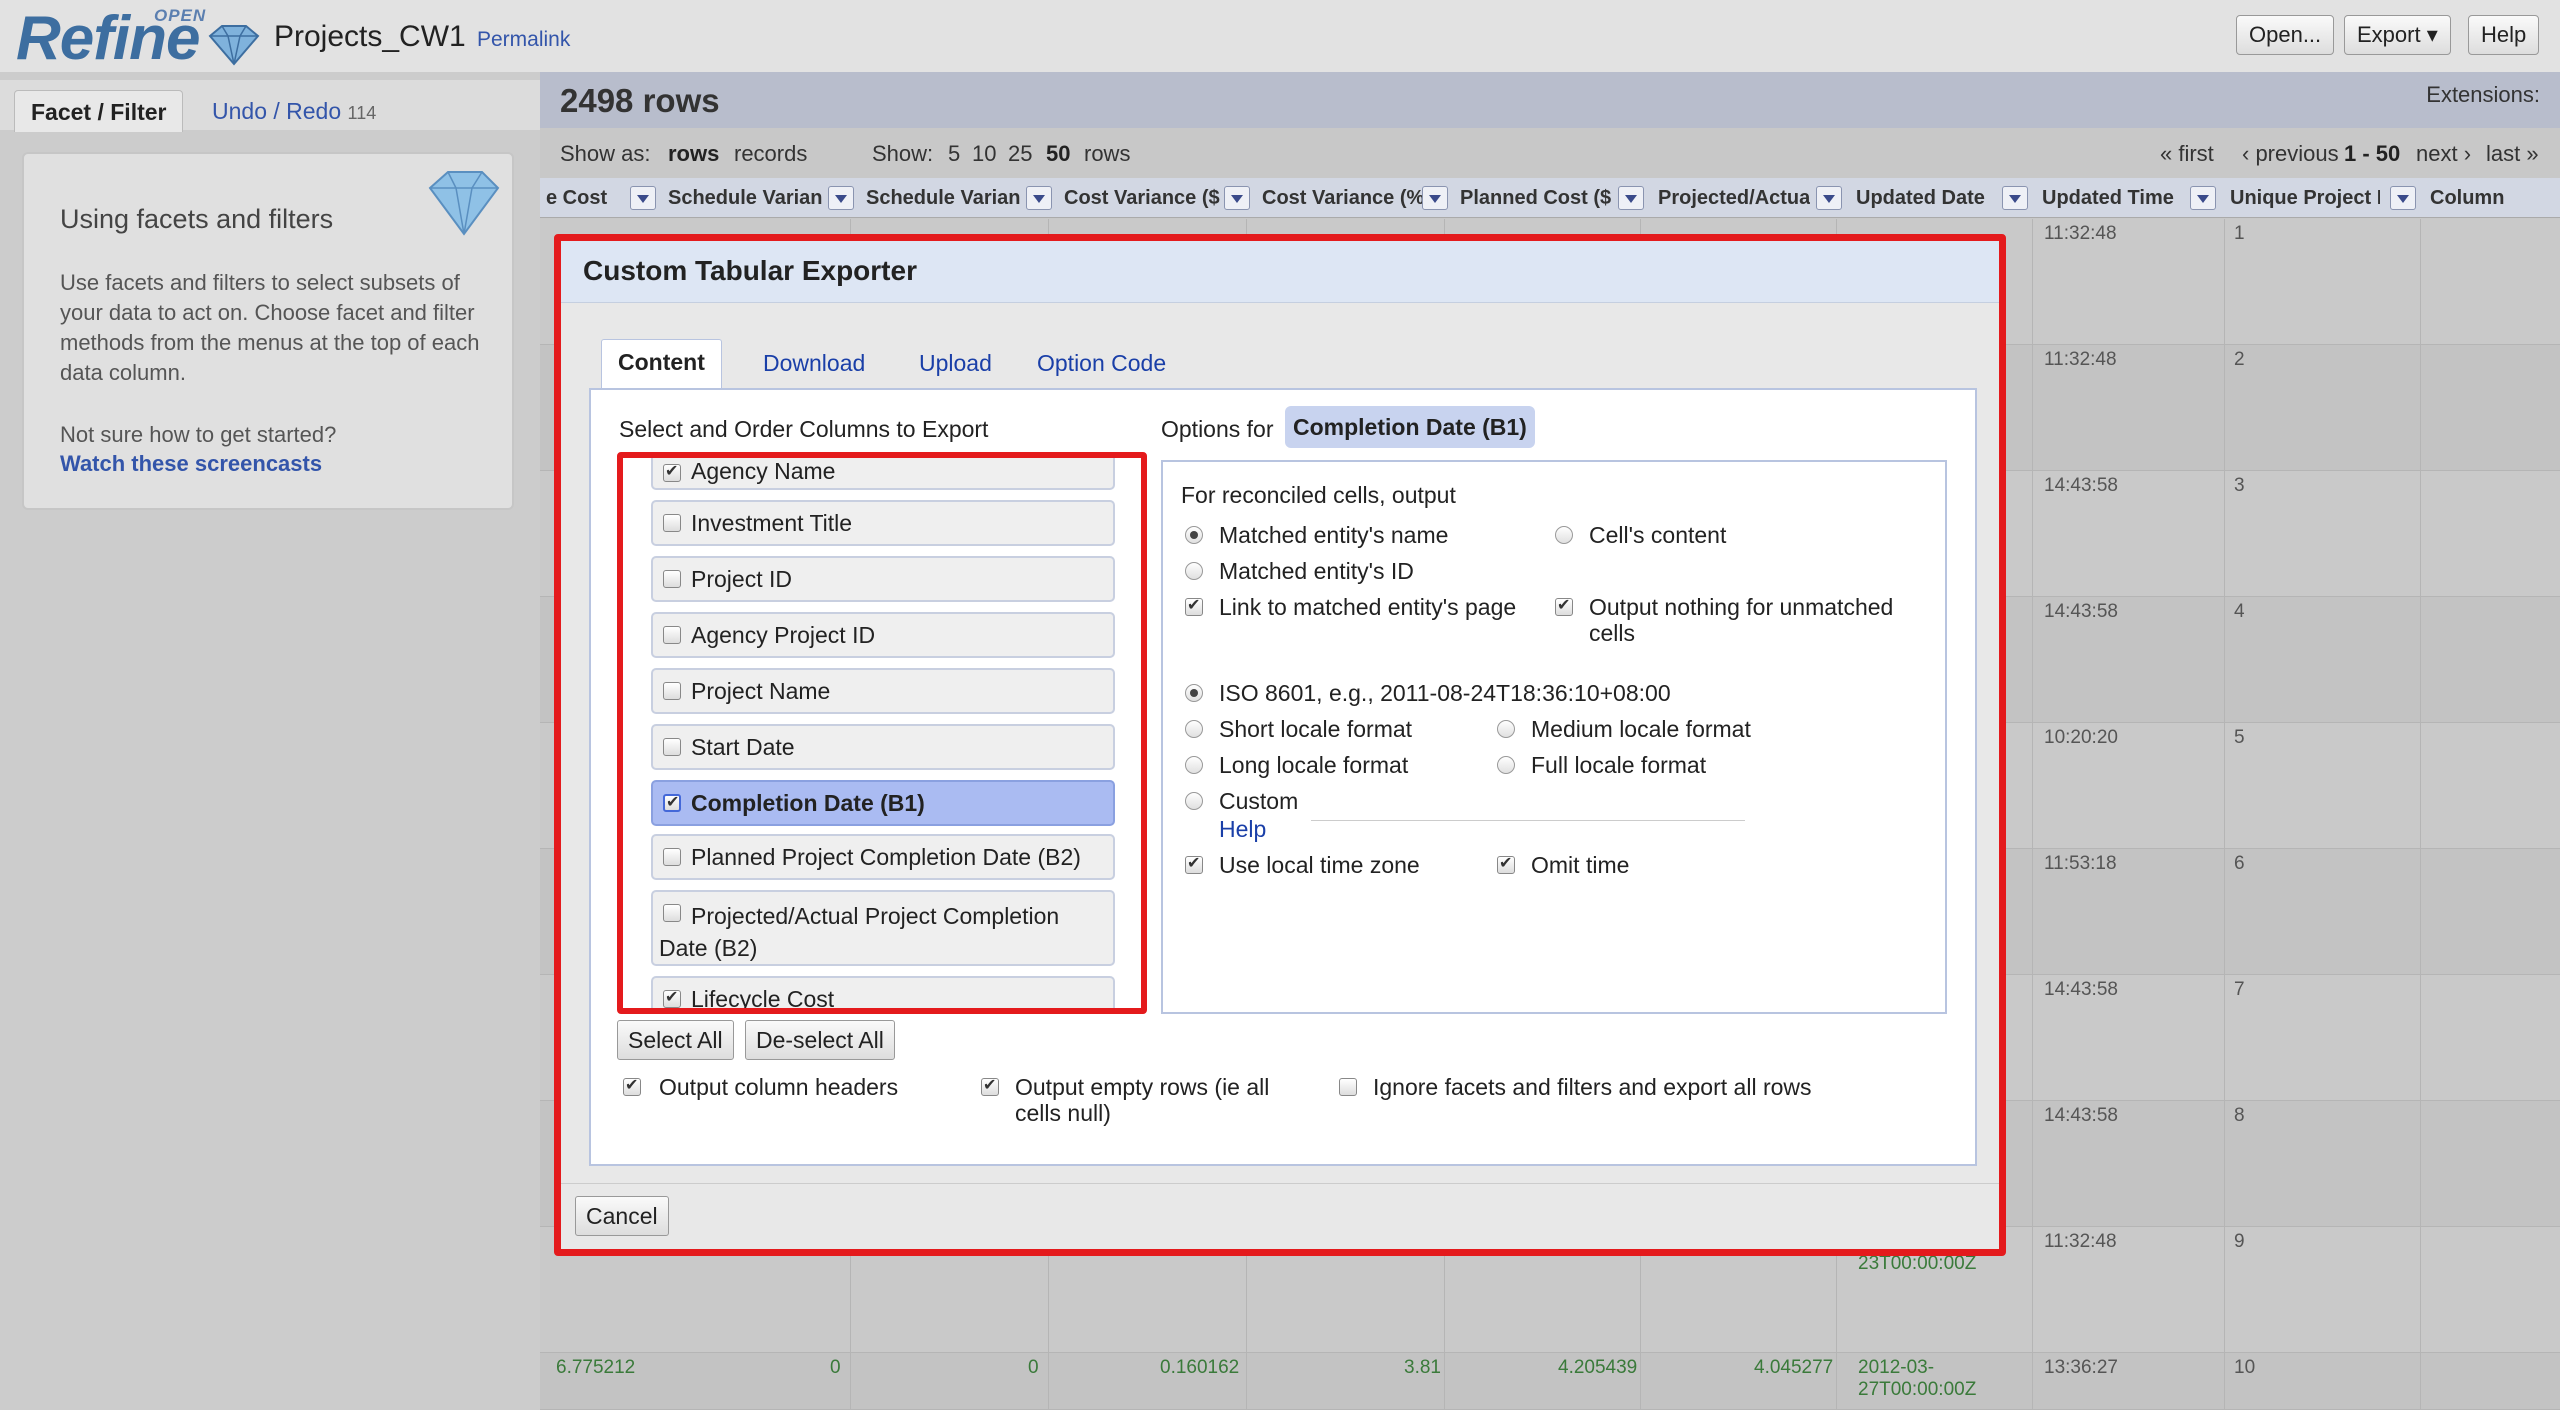  I want to click on checkbox-link-page, so click(1194, 605).